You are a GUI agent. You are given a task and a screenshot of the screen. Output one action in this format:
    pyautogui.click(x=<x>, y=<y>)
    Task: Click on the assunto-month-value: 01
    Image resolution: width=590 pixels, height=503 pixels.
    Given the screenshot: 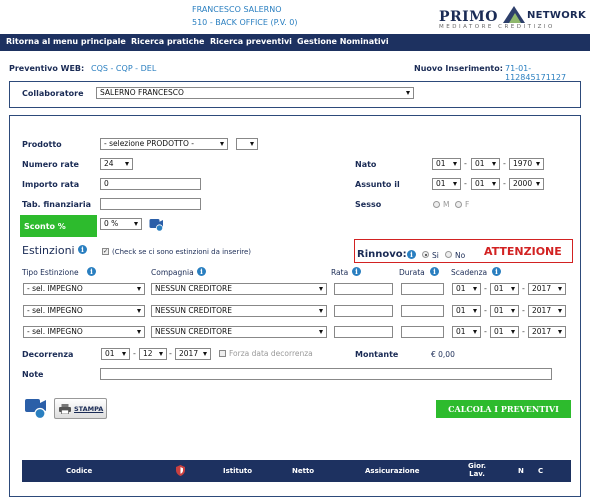 What is the action you would take?
    pyautogui.click(x=480, y=183)
    